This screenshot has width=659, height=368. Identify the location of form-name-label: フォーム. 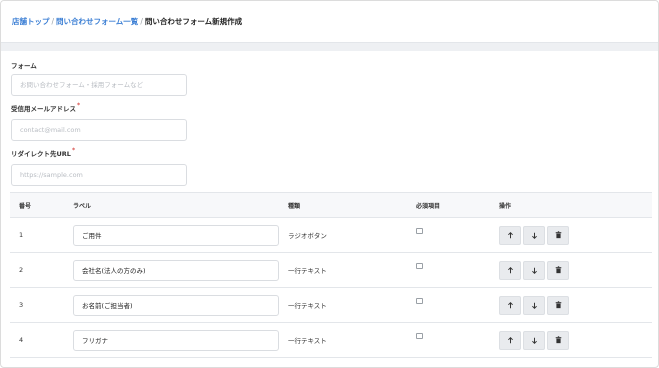
(24, 65).